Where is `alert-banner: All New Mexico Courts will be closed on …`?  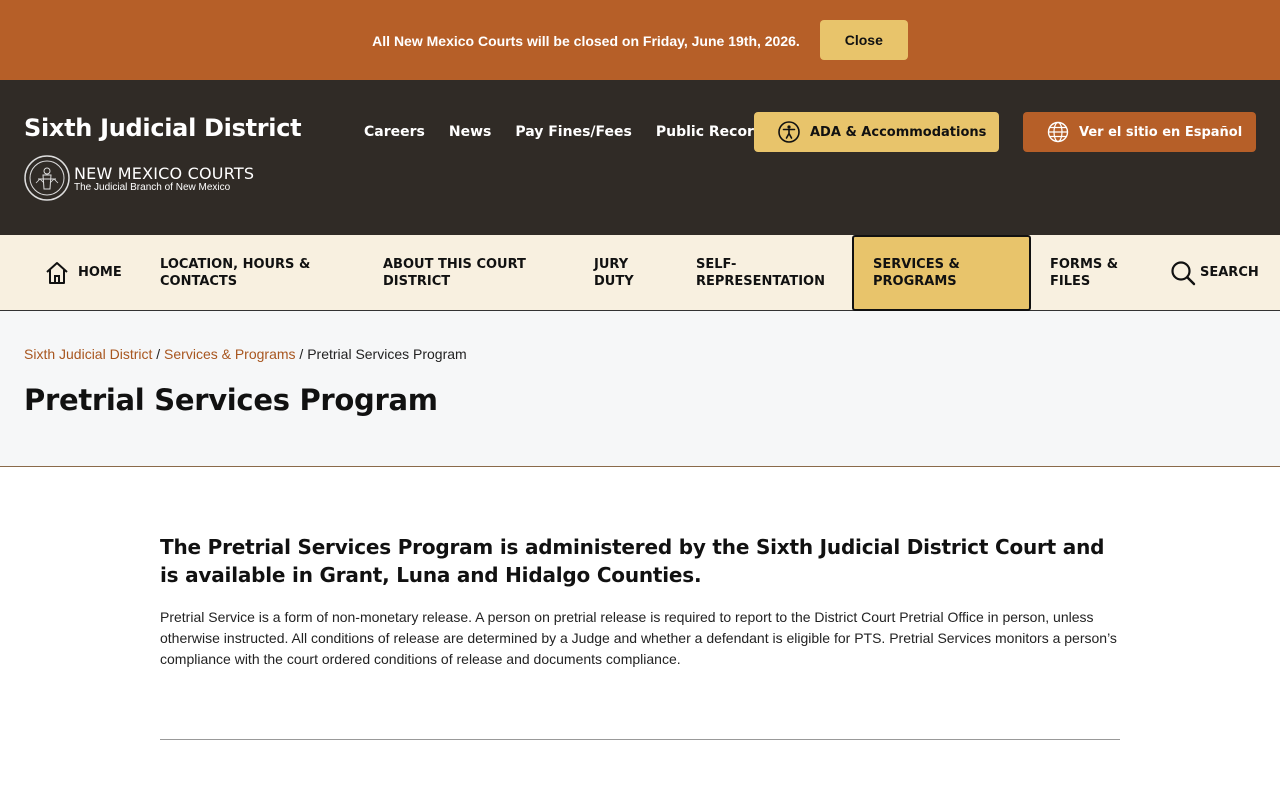
alert-banner: All New Mexico Courts will be closed on … is located at coordinates (640, 40).